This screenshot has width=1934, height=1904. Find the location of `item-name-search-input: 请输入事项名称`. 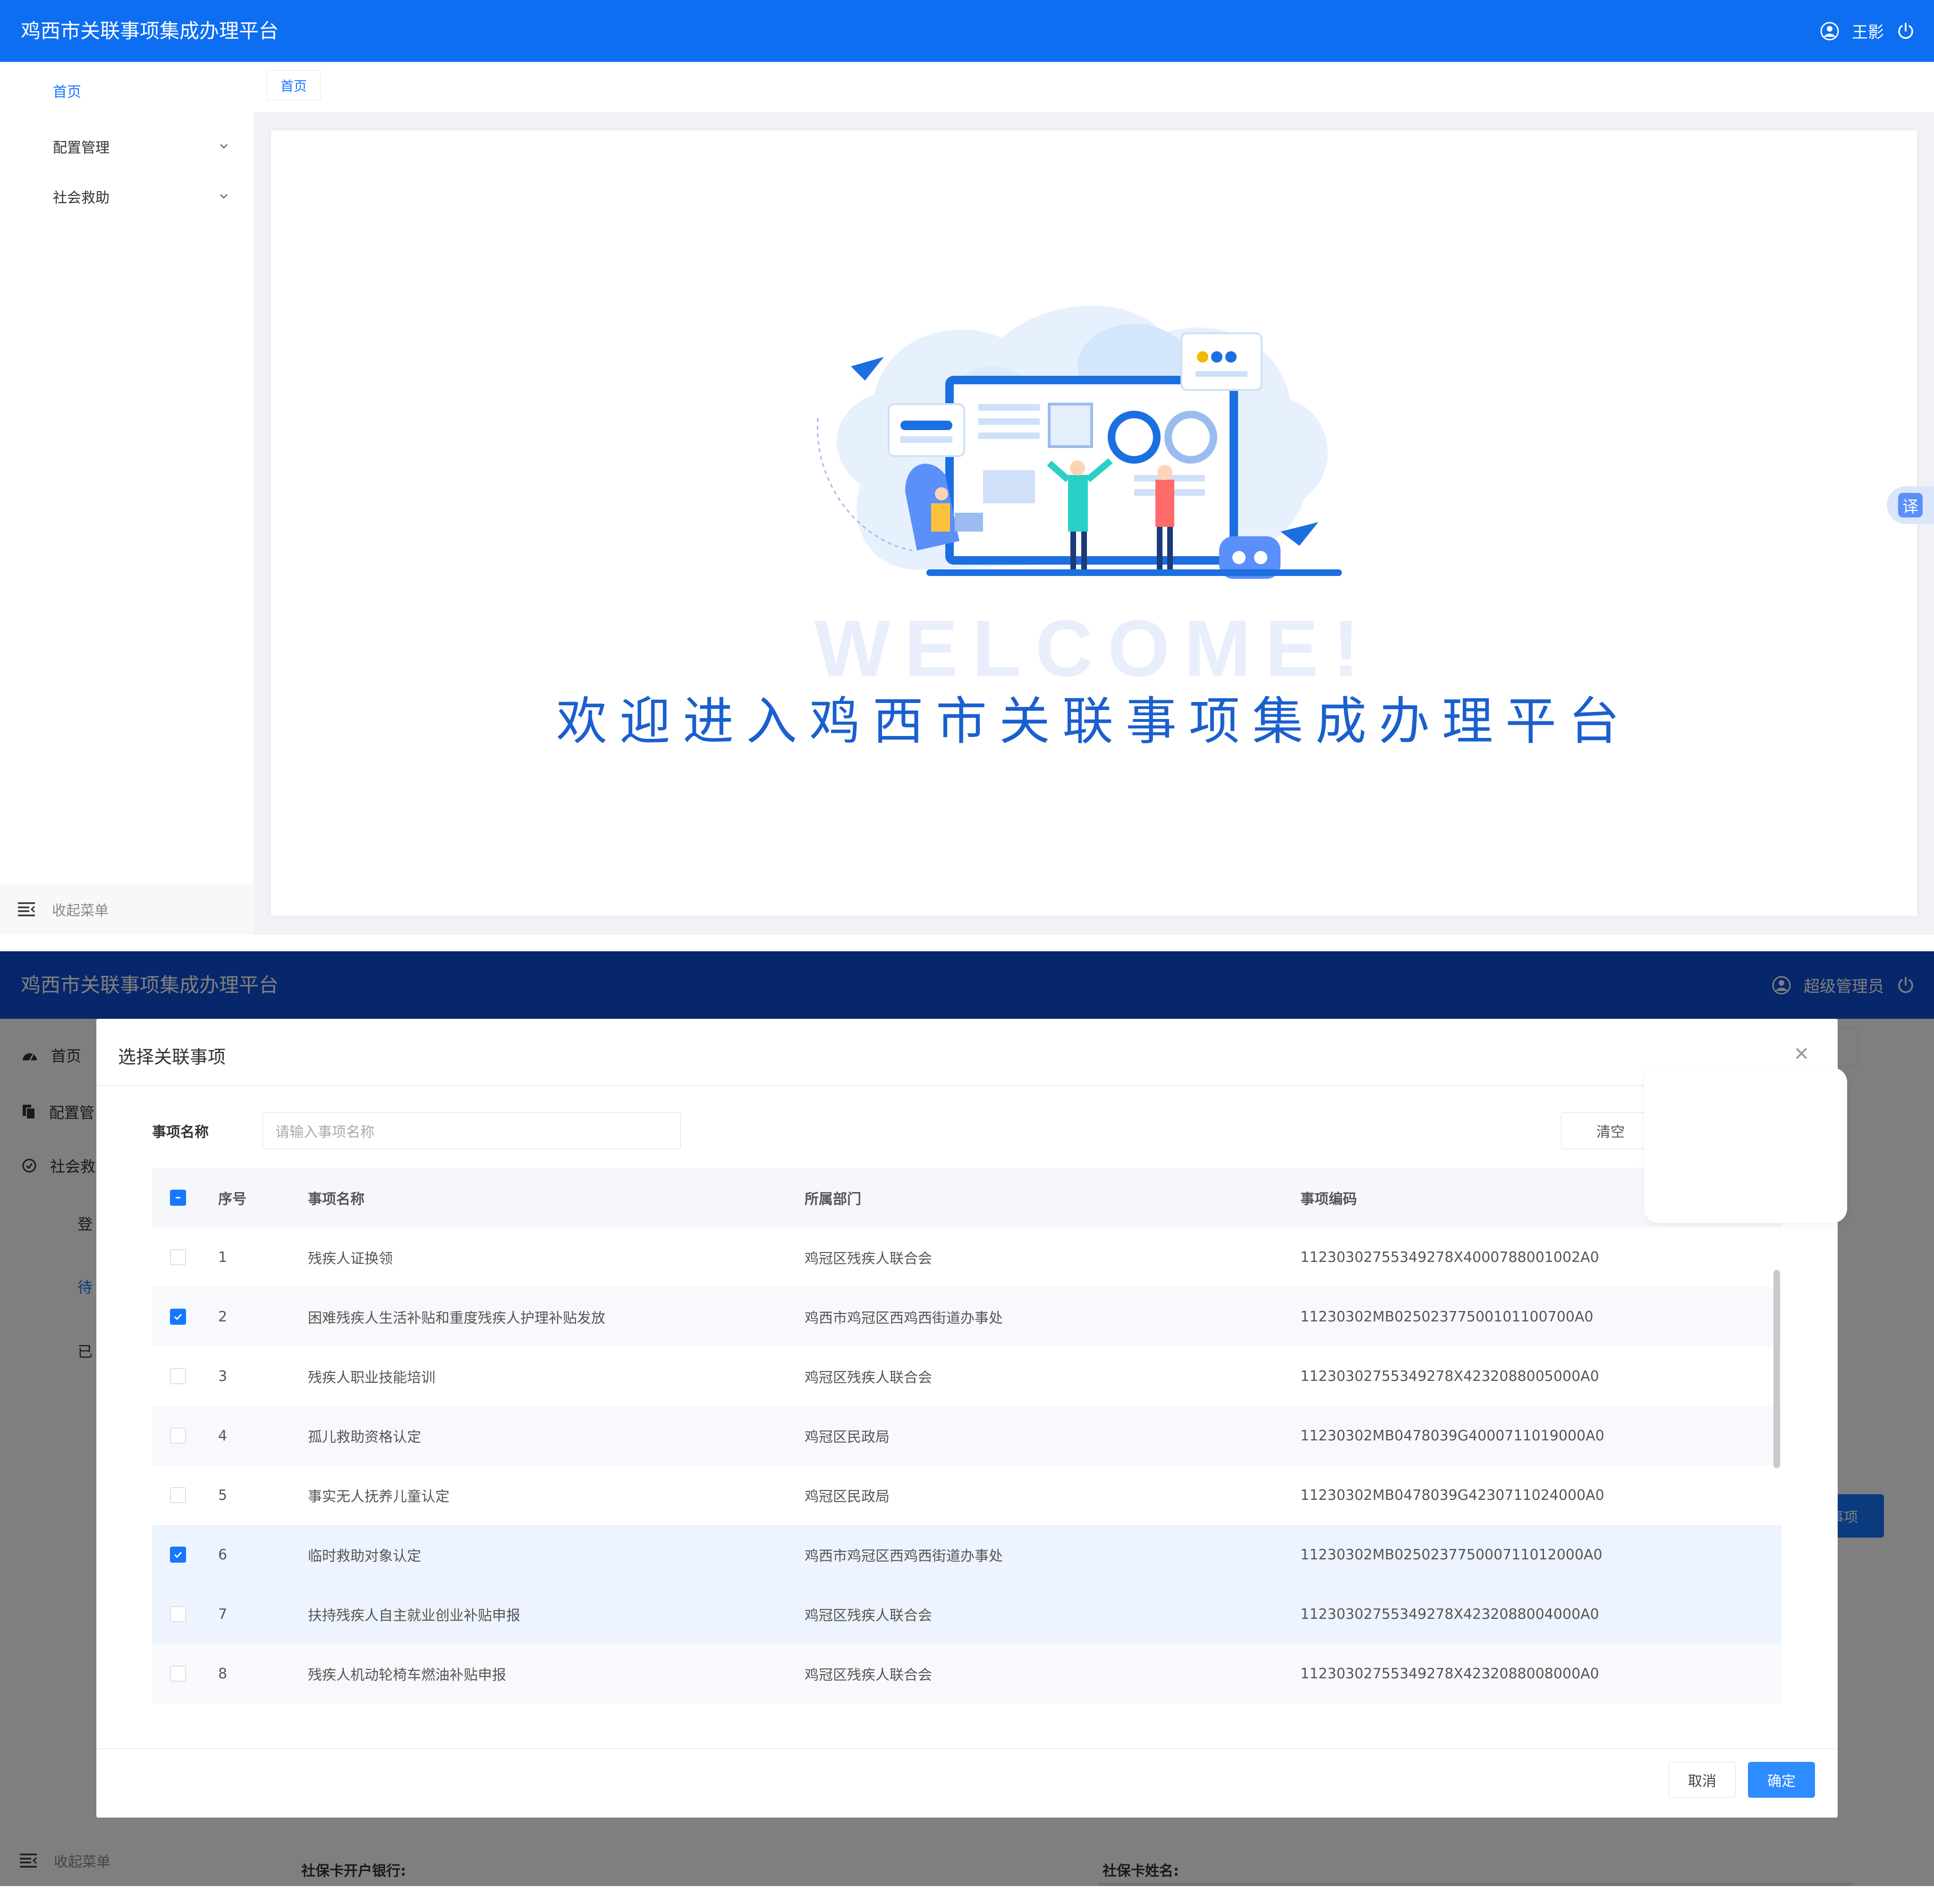

item-name-search-input: 请输入事项名称 is located at coordinates (472, 1130).